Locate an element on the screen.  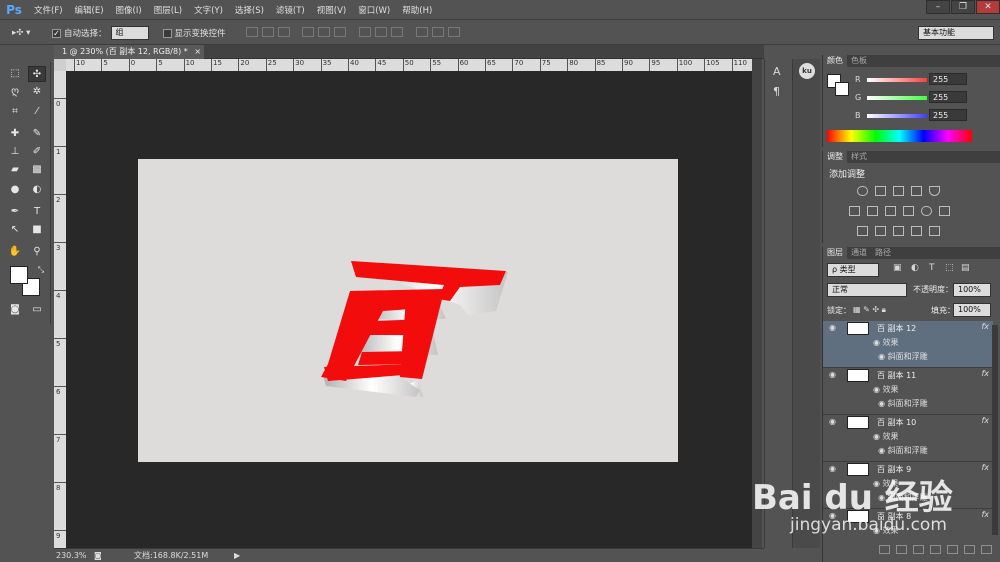
menu-window: 窗口(W) is located at coordinates (374, 10).